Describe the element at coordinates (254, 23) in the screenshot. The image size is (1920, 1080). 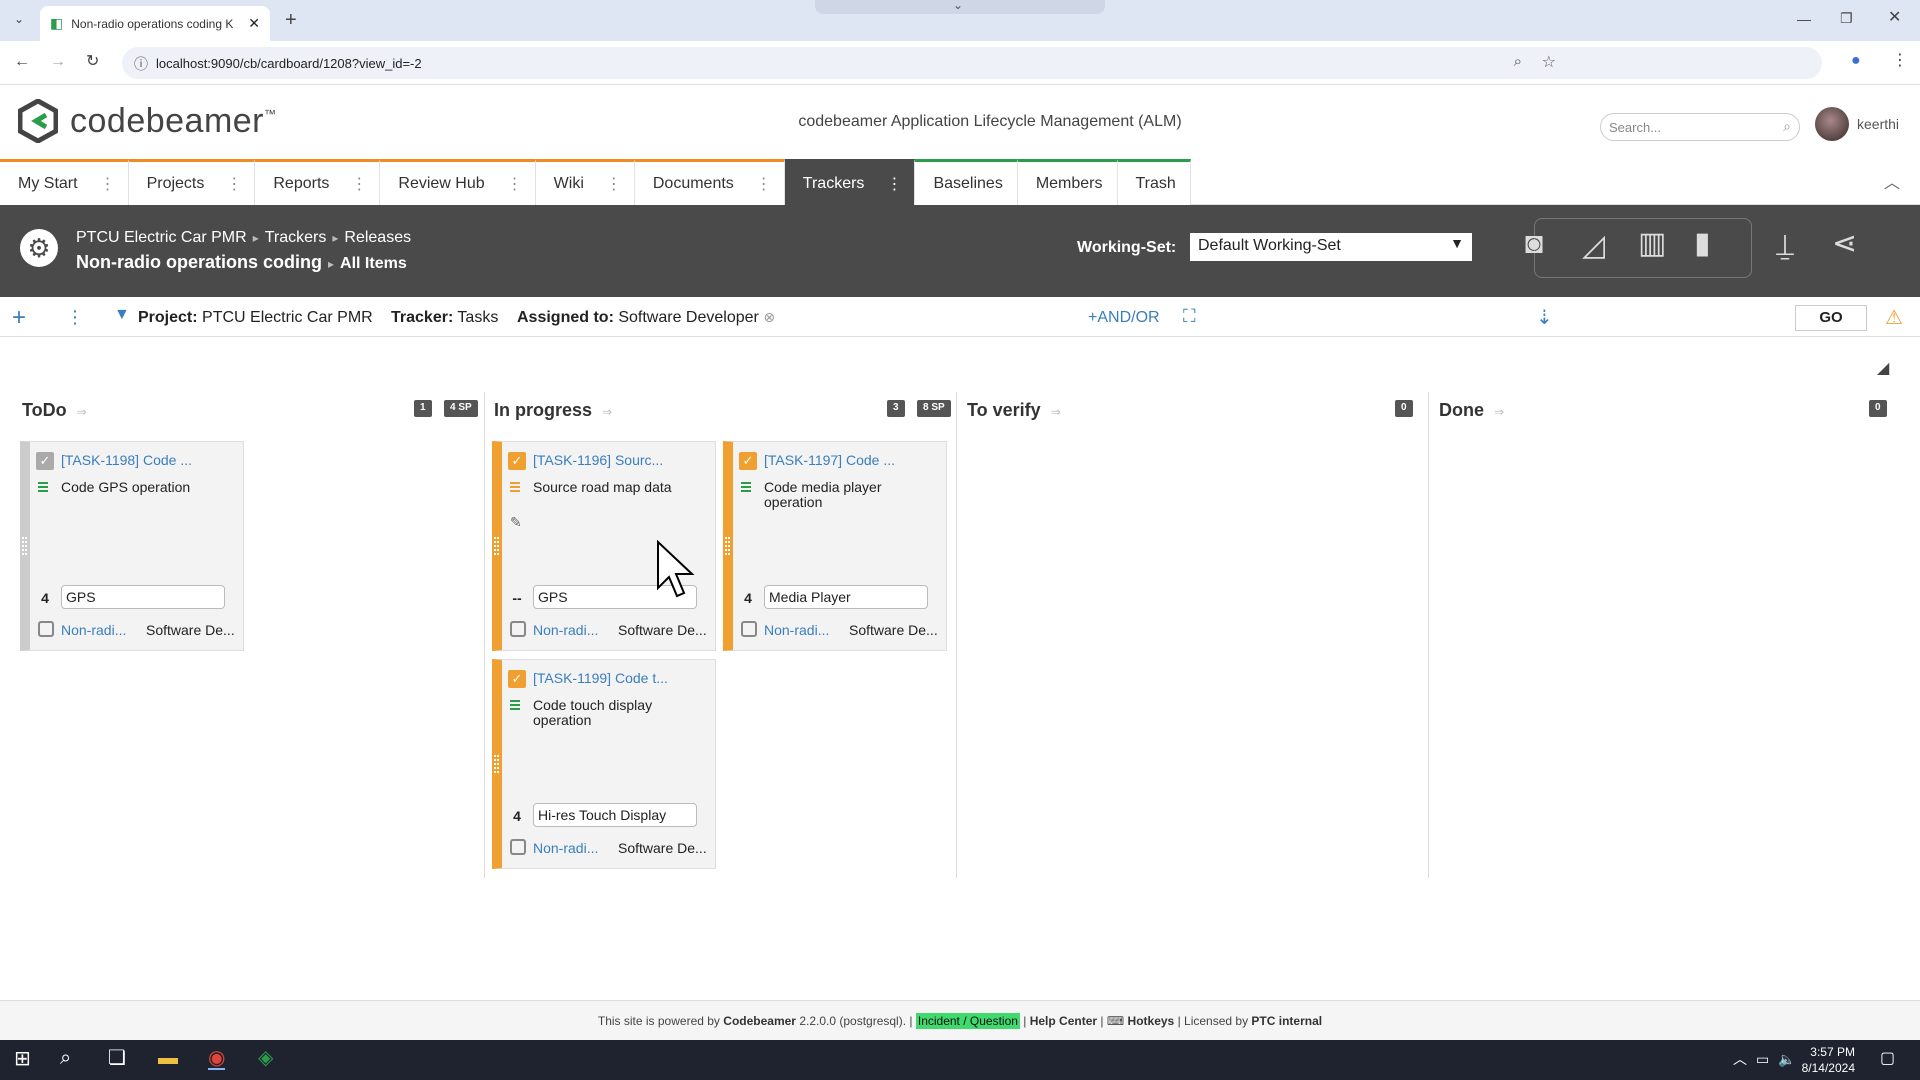
I see `close-tab-icon: ✕` at that location.